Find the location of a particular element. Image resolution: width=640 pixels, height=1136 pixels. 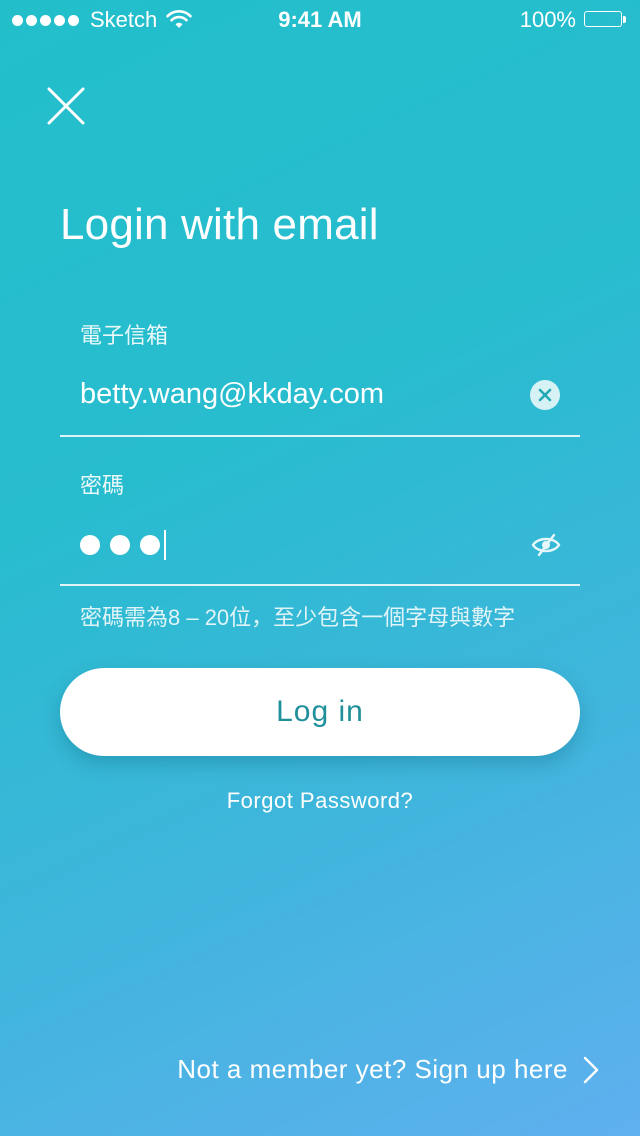

status-bar: Sketch 9:41 AM 100% is located at coordinates (320, 20).